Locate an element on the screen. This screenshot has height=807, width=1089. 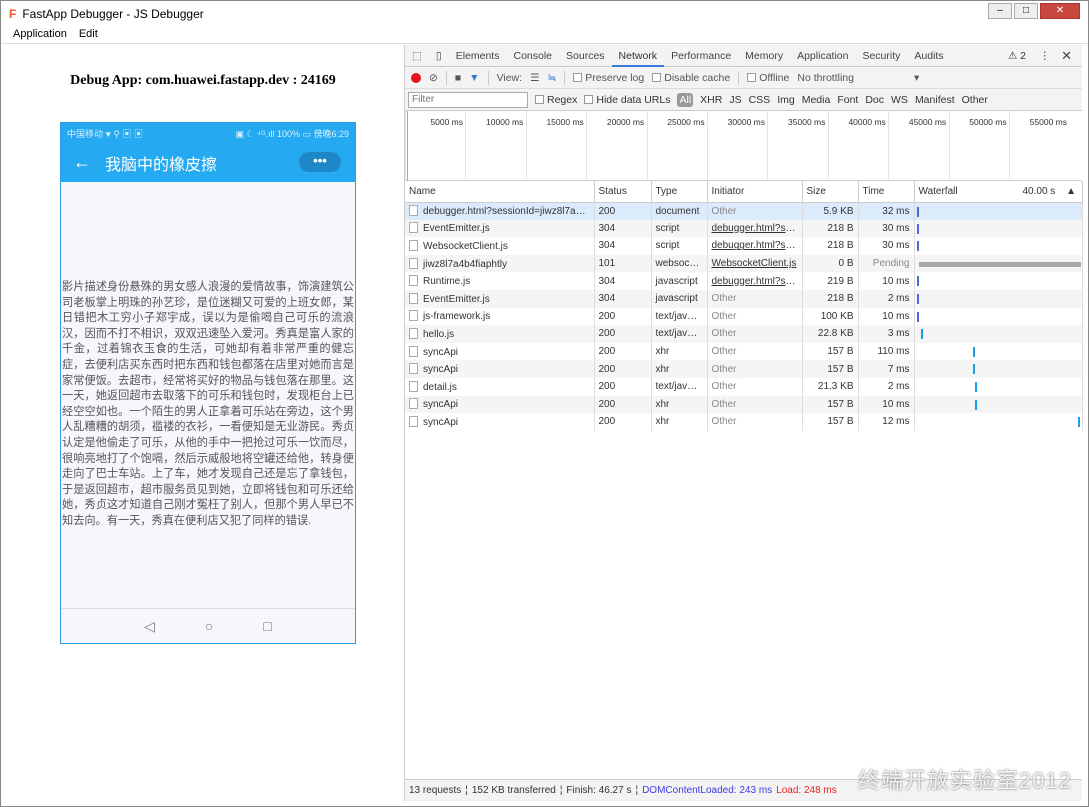
col-initiator: Initiator is located at coordinates (755, 192).